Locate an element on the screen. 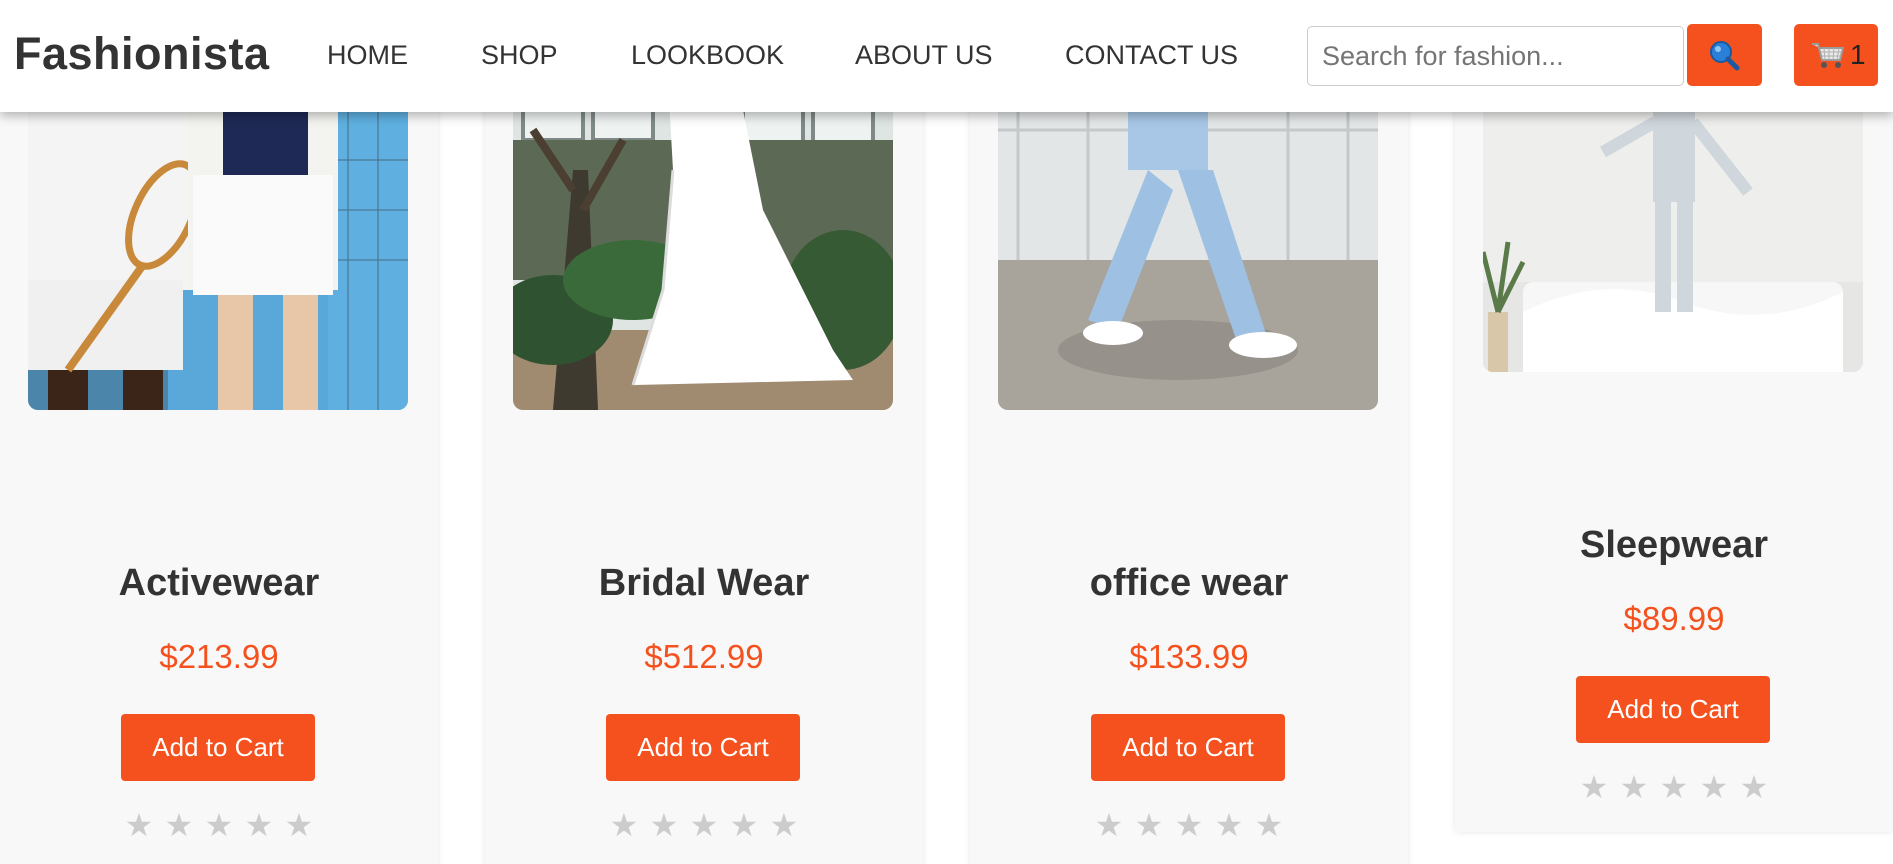 The width and height of the screenshot is (1893, 864). nav-contact-us: CONTACT US is located at coordinates (1151, 55).